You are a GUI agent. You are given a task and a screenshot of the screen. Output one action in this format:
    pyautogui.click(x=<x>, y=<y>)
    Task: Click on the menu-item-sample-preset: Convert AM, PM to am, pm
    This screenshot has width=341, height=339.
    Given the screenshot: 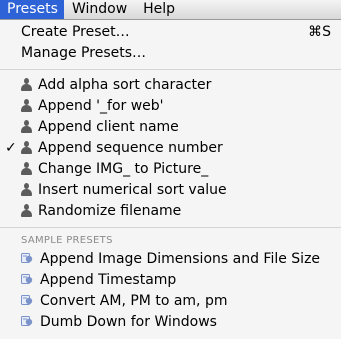 What is the action you would take?
    pyautogui.click(x=170, y=301)
    